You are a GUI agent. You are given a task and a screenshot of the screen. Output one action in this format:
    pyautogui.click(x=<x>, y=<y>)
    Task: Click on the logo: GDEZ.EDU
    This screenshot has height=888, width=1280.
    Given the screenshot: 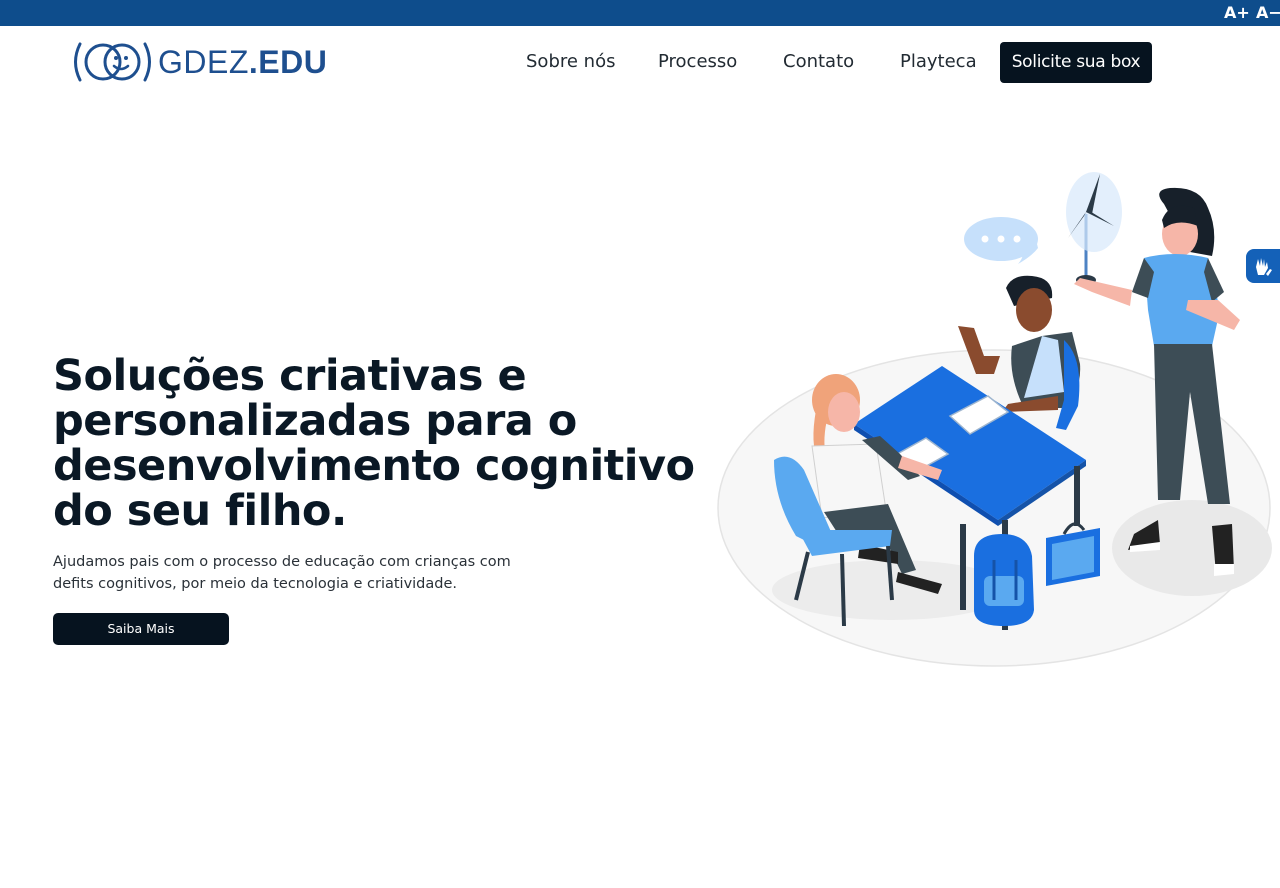 What is the action you would take?
    pyautogui.click(x=198, y=62)
    